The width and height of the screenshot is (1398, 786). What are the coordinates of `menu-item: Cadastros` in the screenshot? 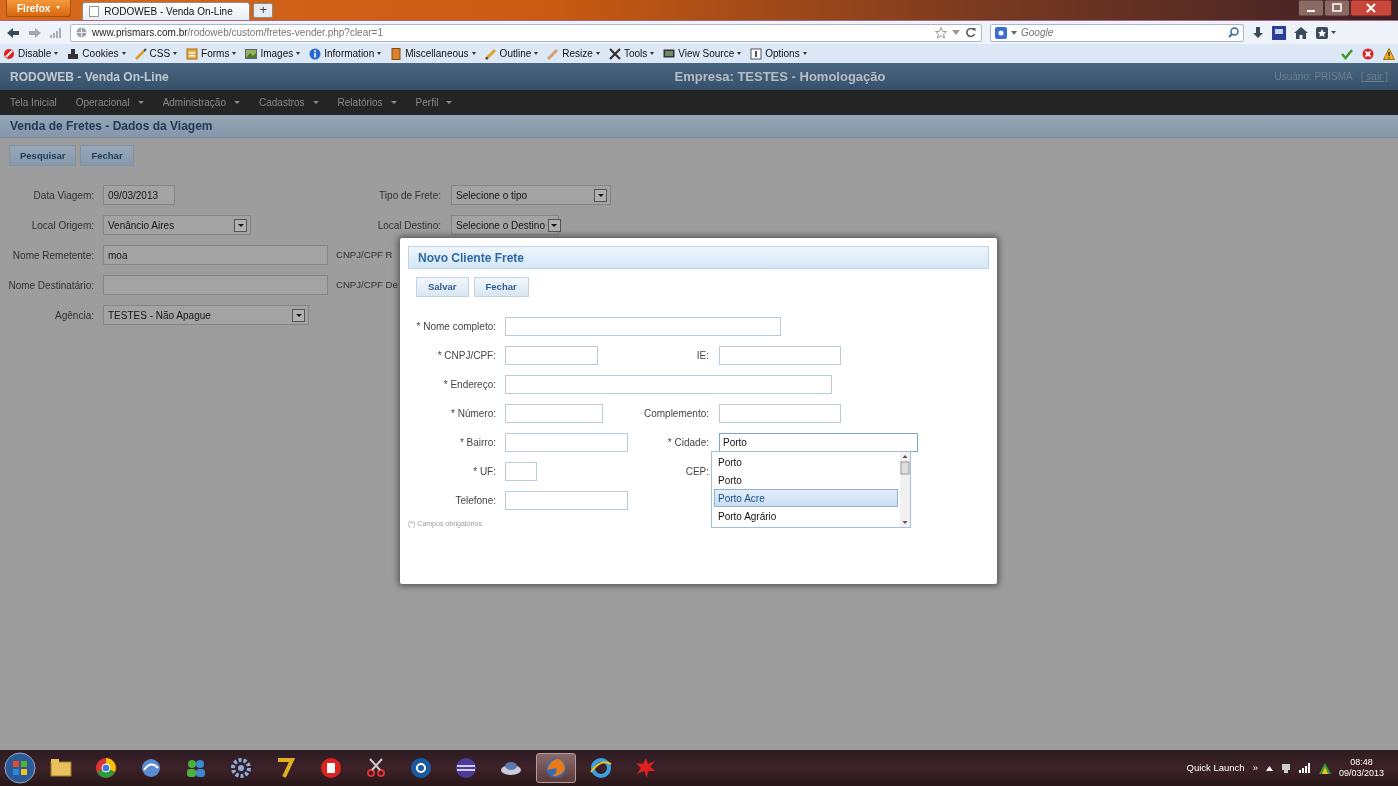 It's located at (289, 102).